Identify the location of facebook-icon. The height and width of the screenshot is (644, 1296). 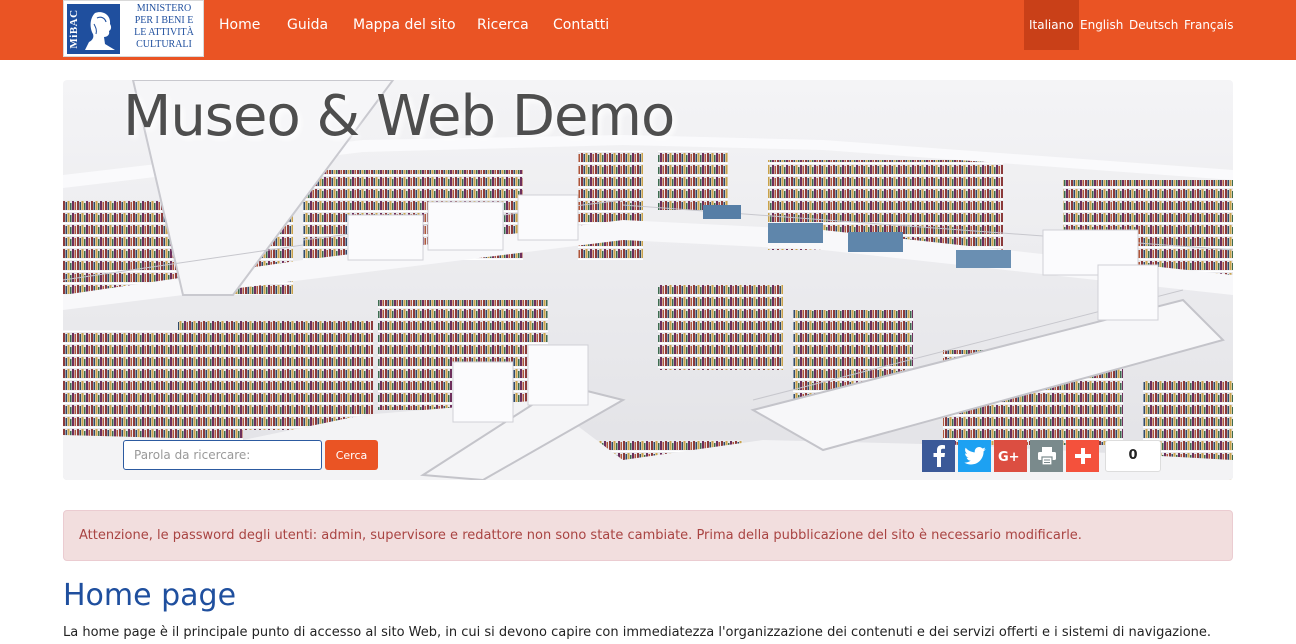
(939, 456).